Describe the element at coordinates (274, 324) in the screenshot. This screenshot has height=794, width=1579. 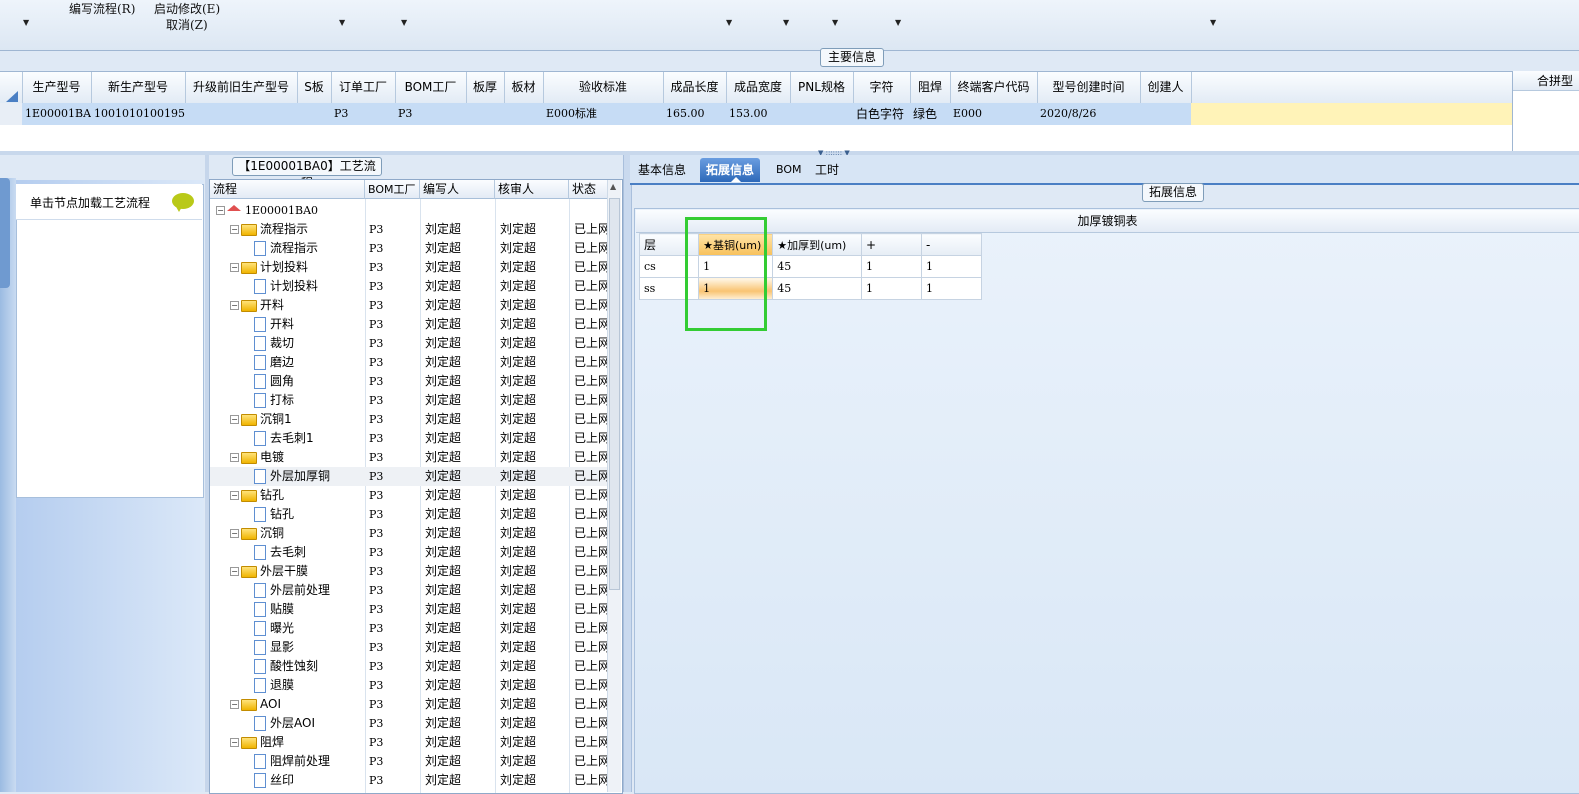
I see `tree-node: 开料` at that location.